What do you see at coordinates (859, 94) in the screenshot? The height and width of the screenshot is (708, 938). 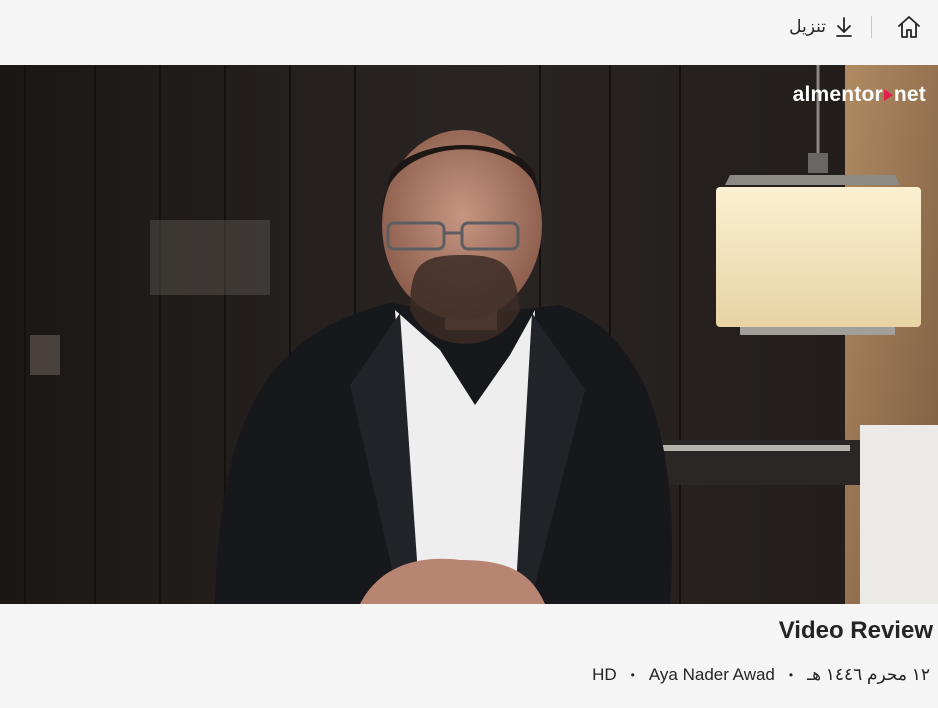 I see `almentor-logo: almentor net` at bounding box center [859, 94].